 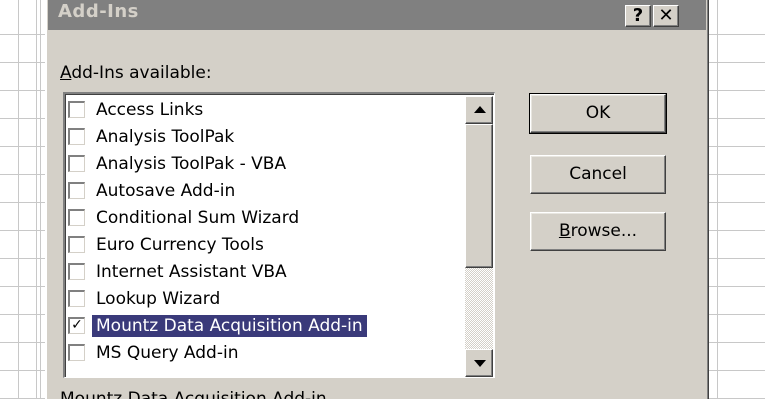 I want to click on list-item: ✓ Mountz Data Acquisition Add-in, so click(x=267, y=325).